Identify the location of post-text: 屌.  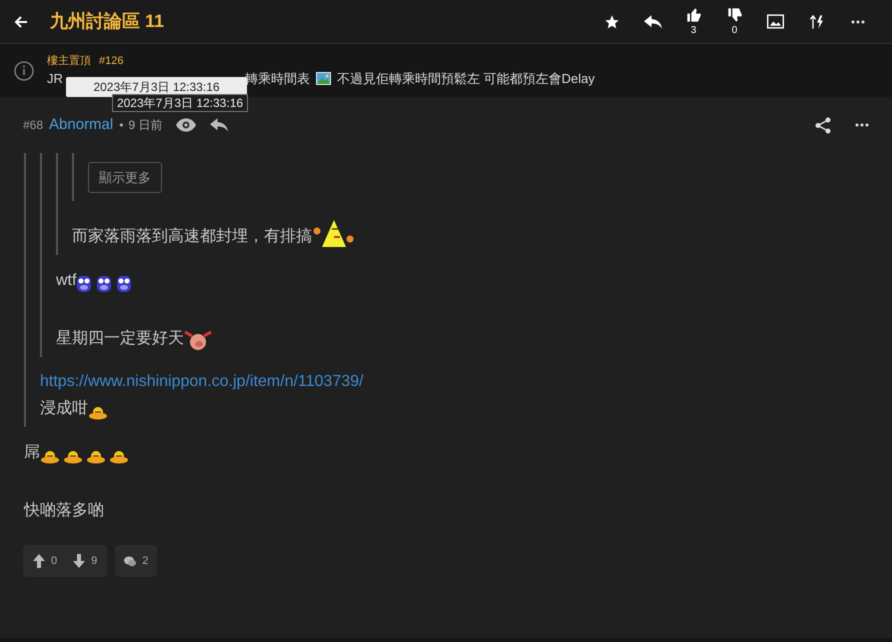
(32, 453).